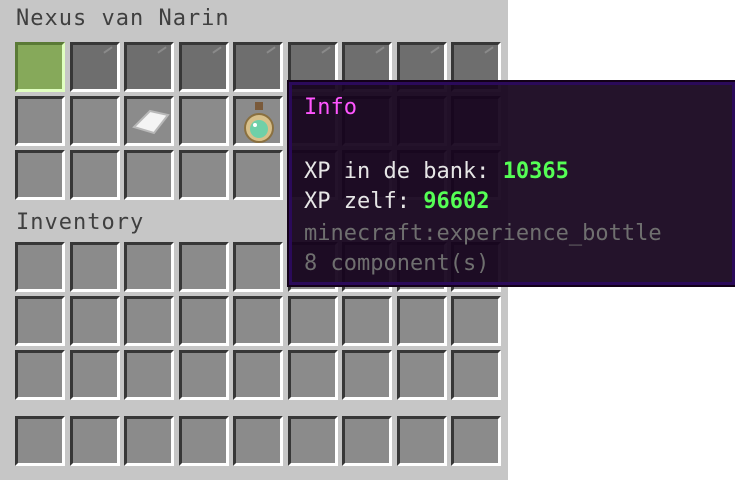  Describe the element at coordinates (397, 263) in the screenshot. I see `tooltip-components: 8 component(s)` at that location.